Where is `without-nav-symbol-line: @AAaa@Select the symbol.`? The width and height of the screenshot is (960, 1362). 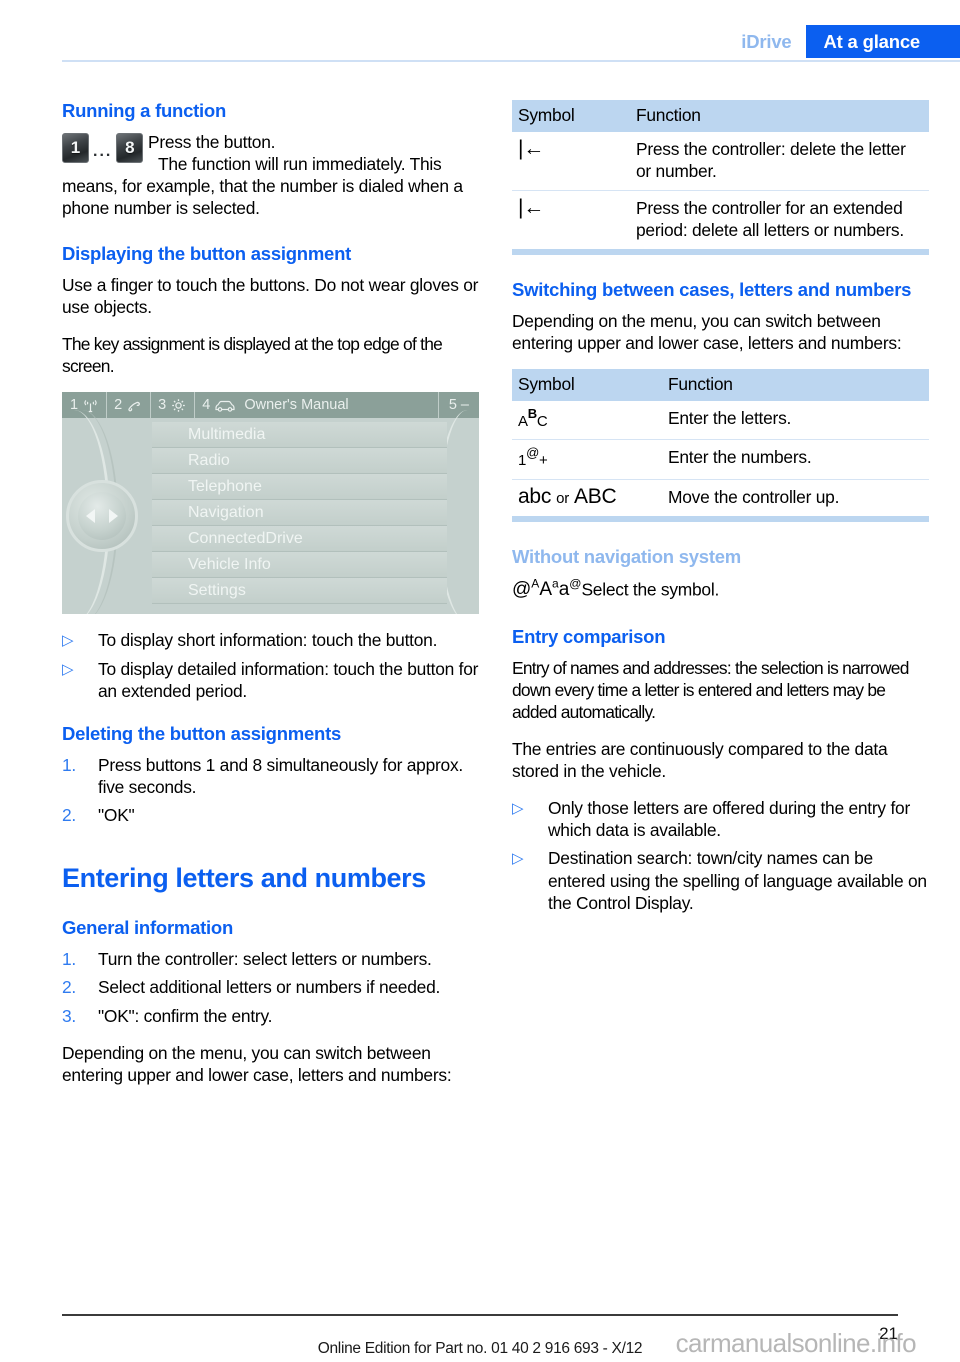
without-nav-symbol-line: @AAaa@Select the symbol. is located at coordinates (720, 589).